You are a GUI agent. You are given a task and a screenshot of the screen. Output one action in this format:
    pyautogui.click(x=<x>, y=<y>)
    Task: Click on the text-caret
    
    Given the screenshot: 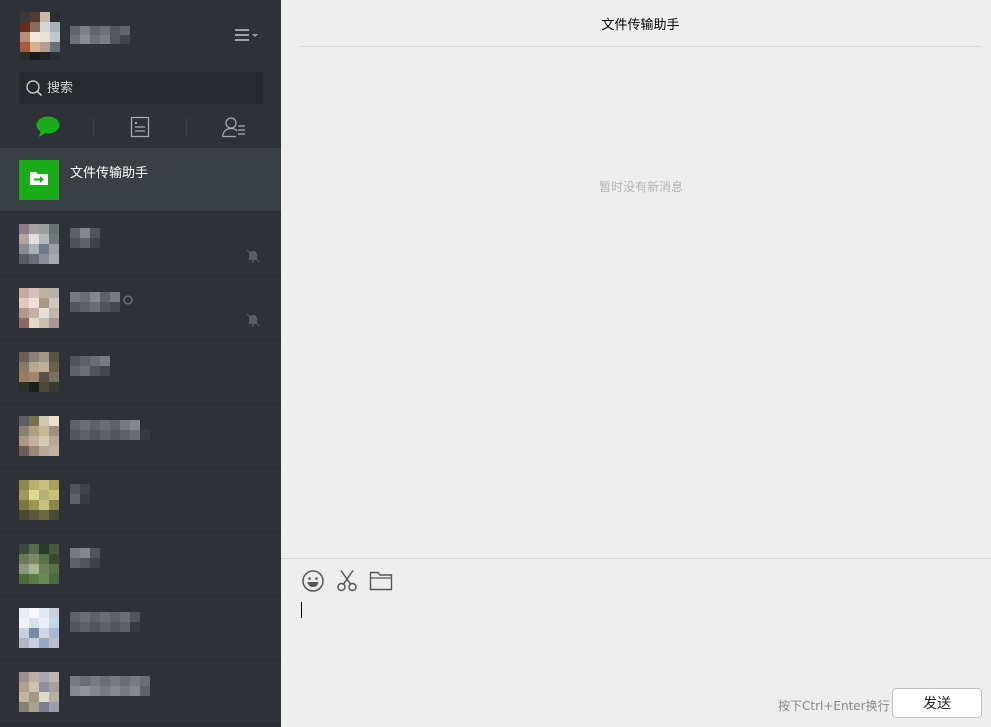 What is the action you would take?
    pyautogui.click(x=301, y=610)
    